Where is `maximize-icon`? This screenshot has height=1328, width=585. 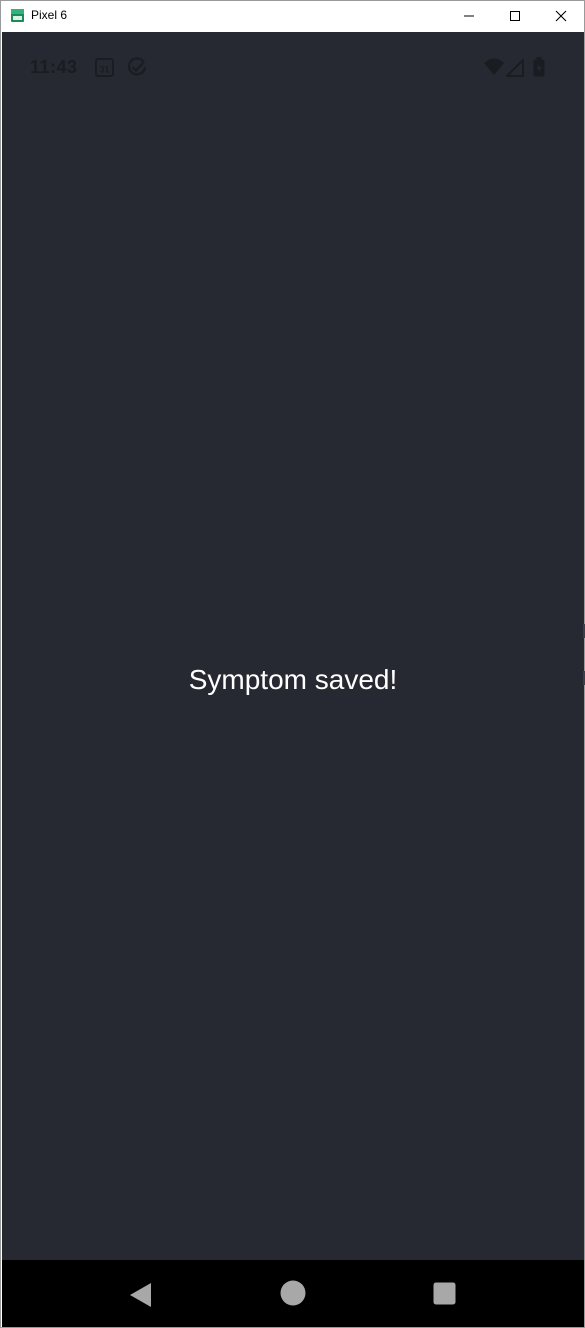
maximize-icon is located at coordinates (515, 16).